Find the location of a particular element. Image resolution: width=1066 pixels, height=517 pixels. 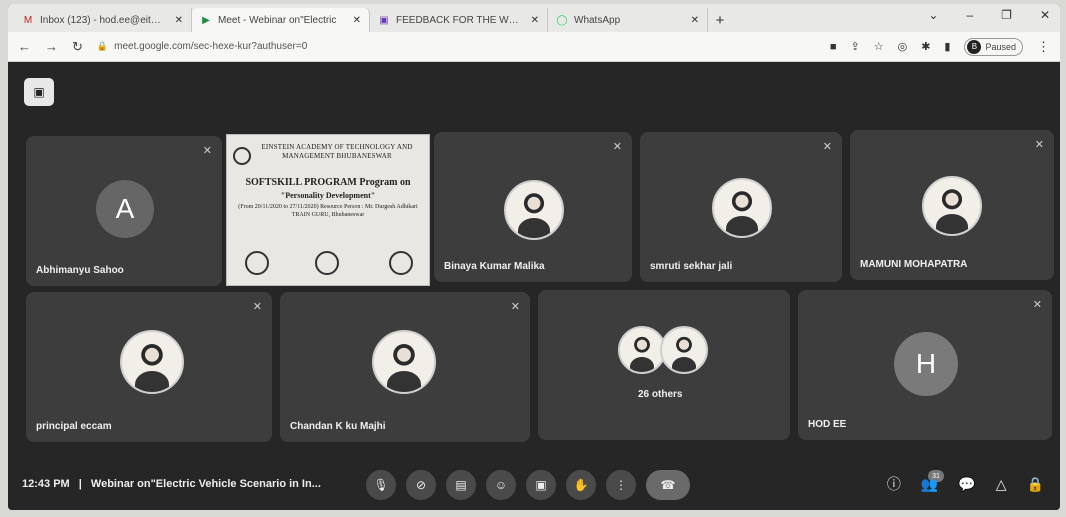

chat-icon: 💬 is located at coordinates (966, 484).